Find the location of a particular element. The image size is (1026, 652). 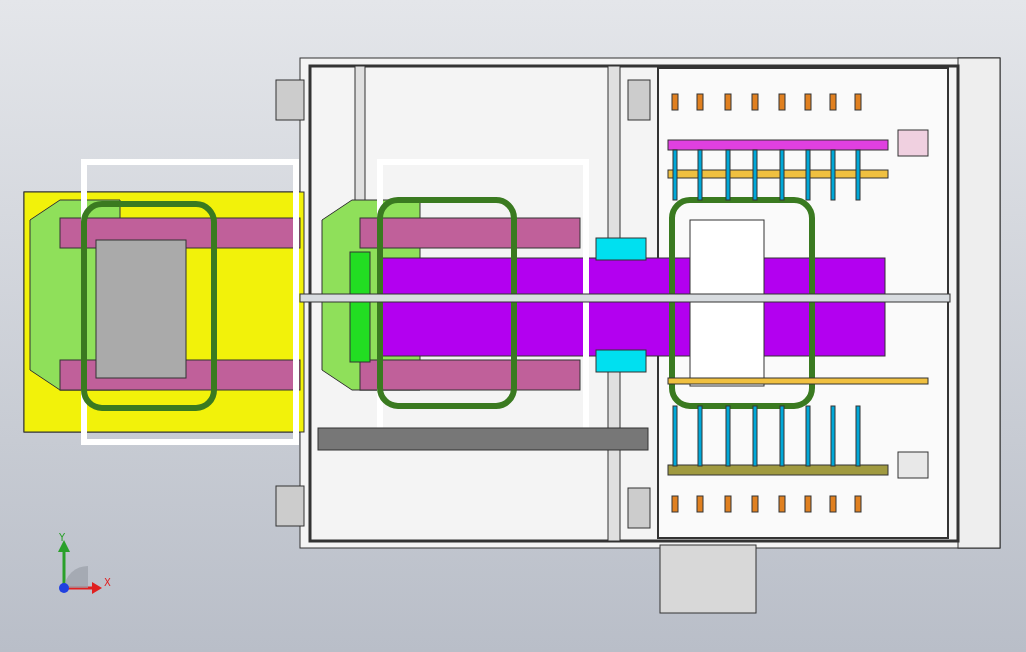

axis-triad-icon is located at coordinates (80, 567).